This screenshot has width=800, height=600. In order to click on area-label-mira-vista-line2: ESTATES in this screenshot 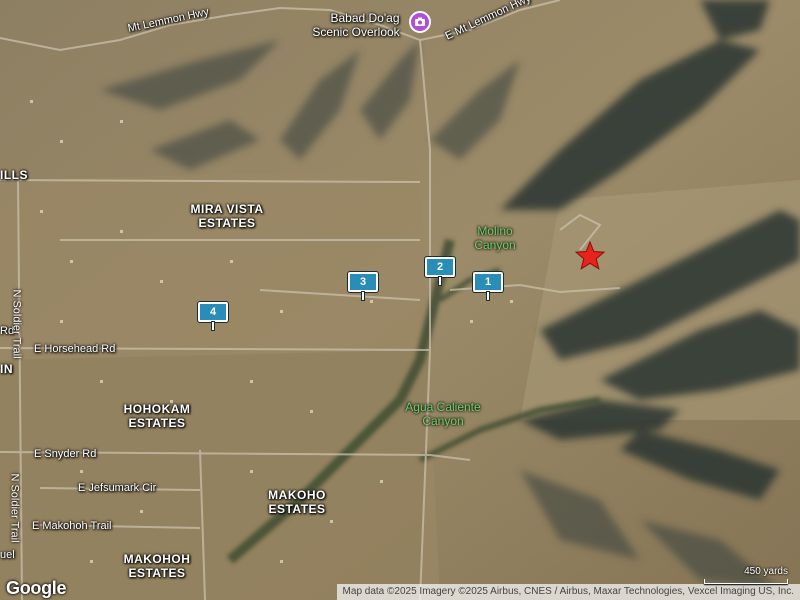, I will do `click(227, 223)`.